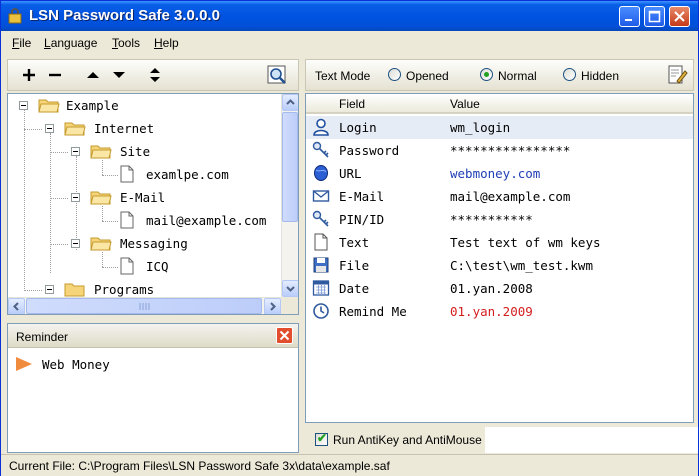 Image resolution: width=699 pixels, height=476 pixels. I want to click on tree-node-icq: ICQ, so click(143, 268).